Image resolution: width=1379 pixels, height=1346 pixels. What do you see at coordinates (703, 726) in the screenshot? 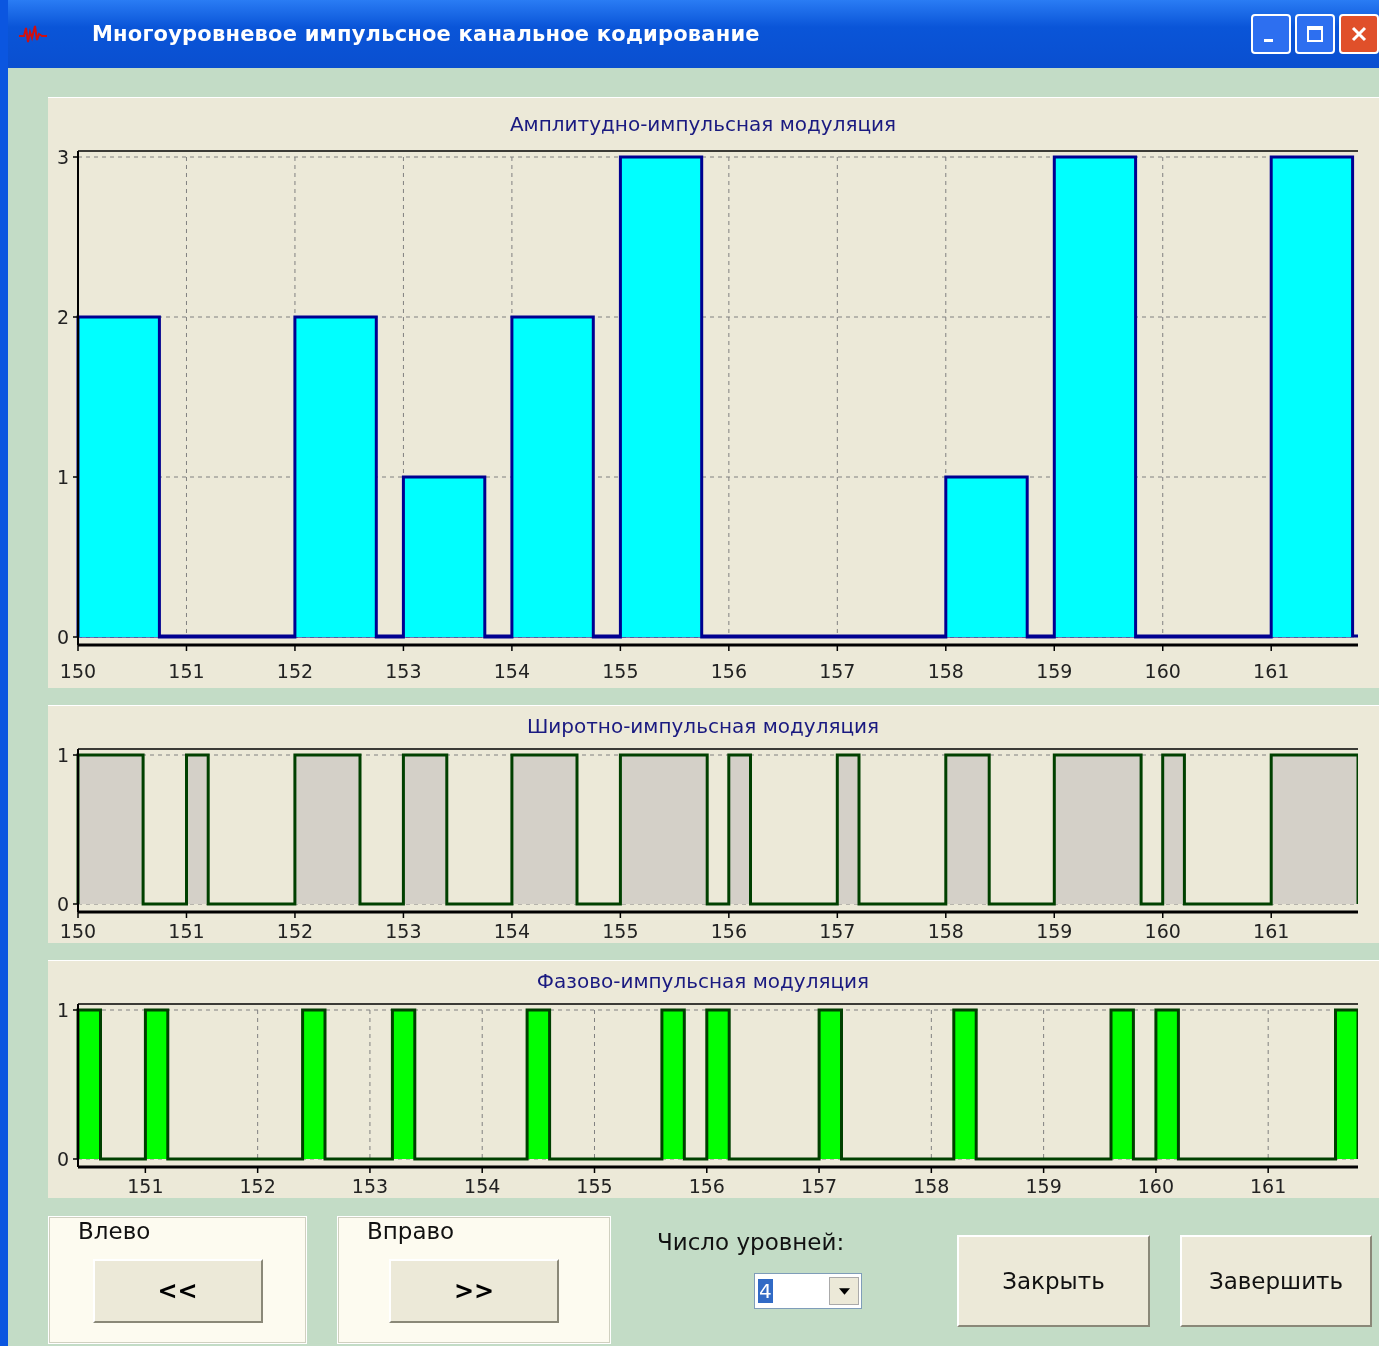
I see `chart-title: Широтно-импульсная модуляция` at bounding box center [703, 726].